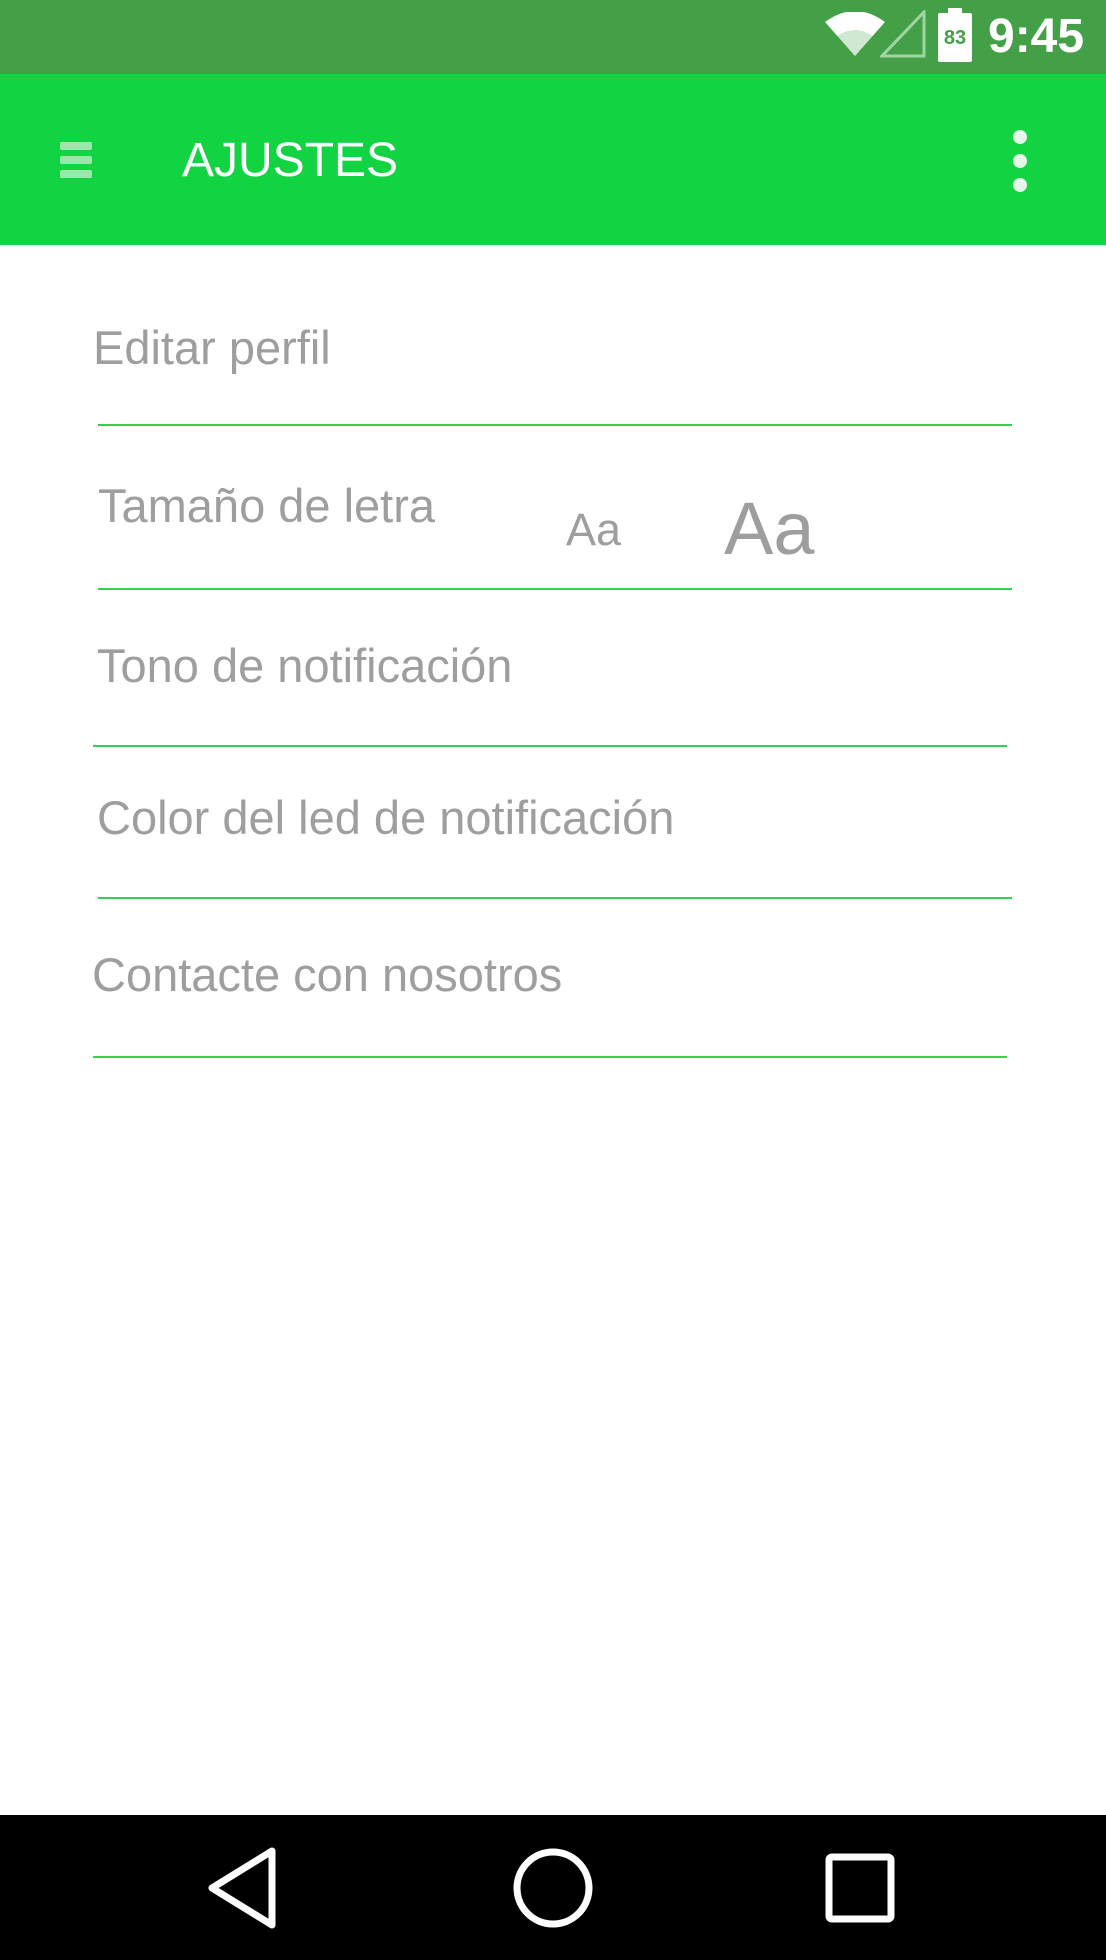 This screenshot has width=1106, height=1960. I want to click on more-vert-icon, so click(1020, 161).